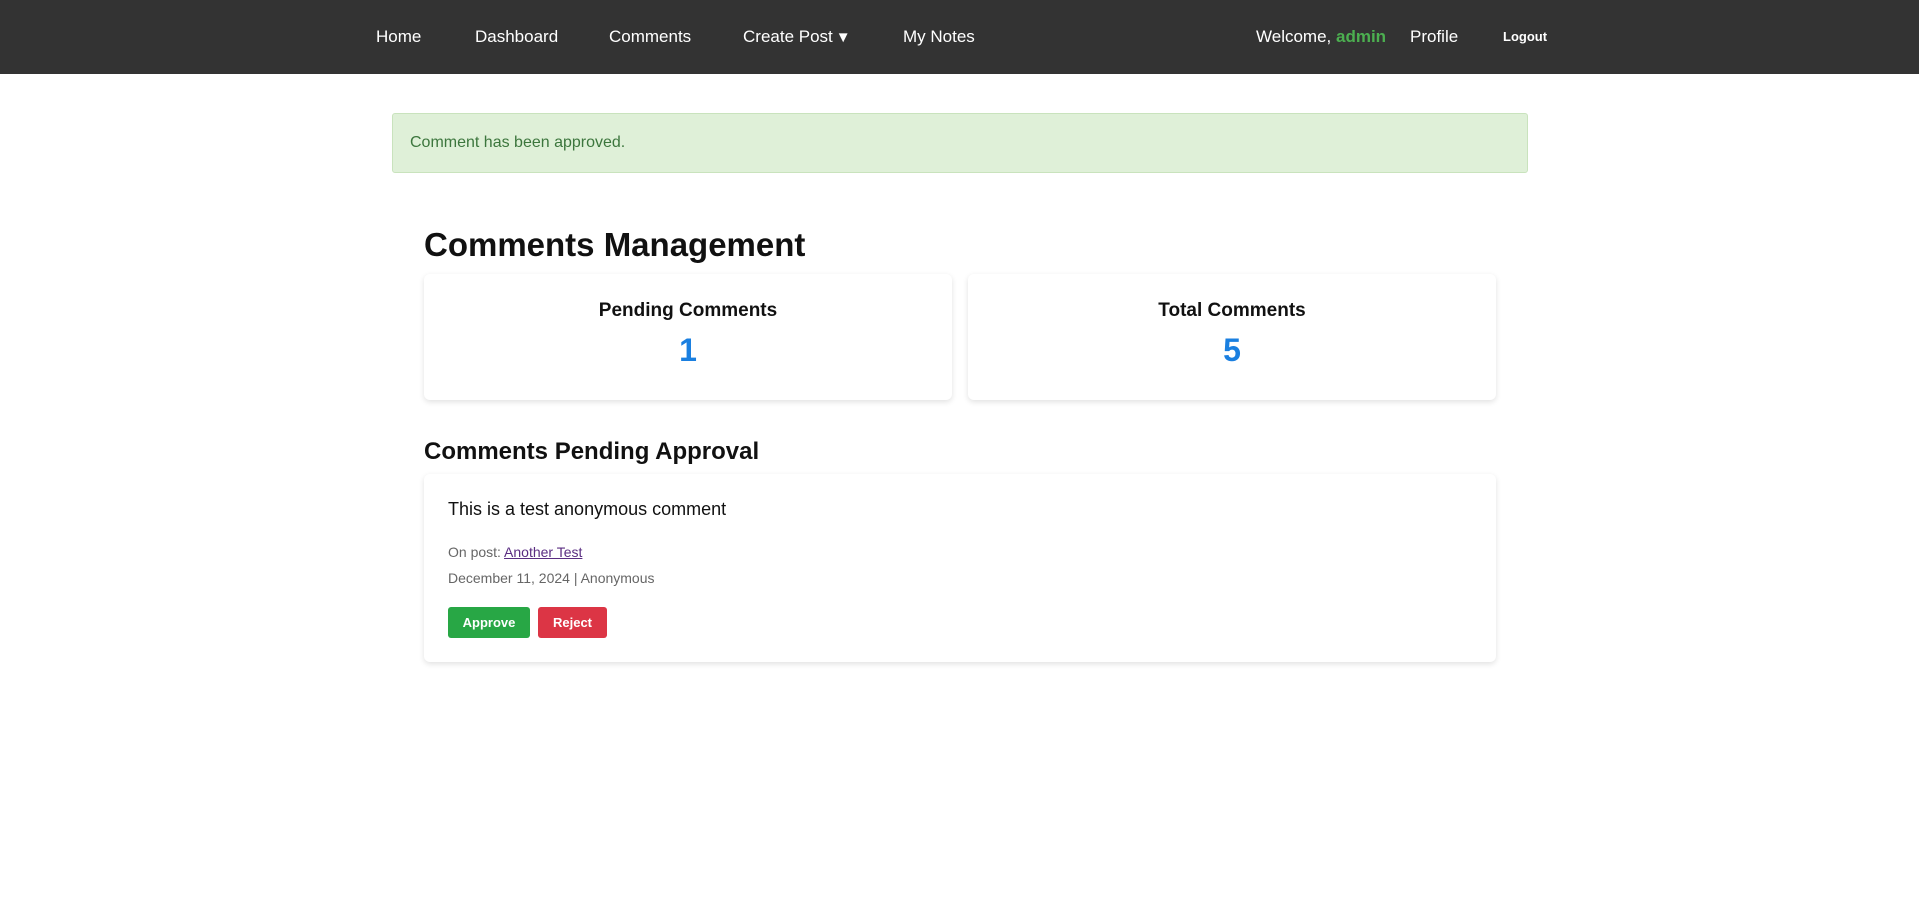 The image size is (1919, 913). Describe the element at coordinates (551, 578) in the screenshot. I see `comment-meta: December 11, 2024 | Anonymous` at that location.